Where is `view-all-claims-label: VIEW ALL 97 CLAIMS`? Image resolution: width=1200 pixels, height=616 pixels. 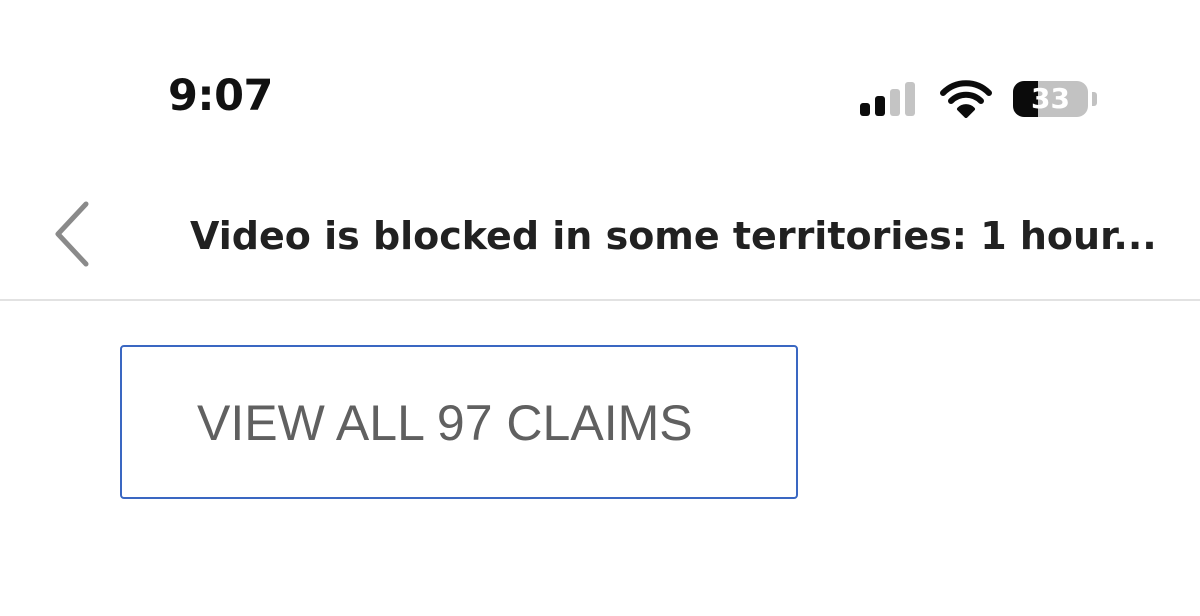
view-all-claims-label: VIEW ALL 97 CLAIMS is located at coordinates (445, 423).